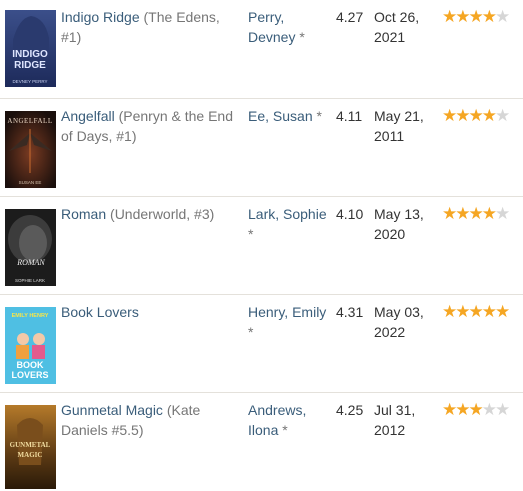  I want to click on book-cover: GUNMETAL MAGIC, so click(30, 447).